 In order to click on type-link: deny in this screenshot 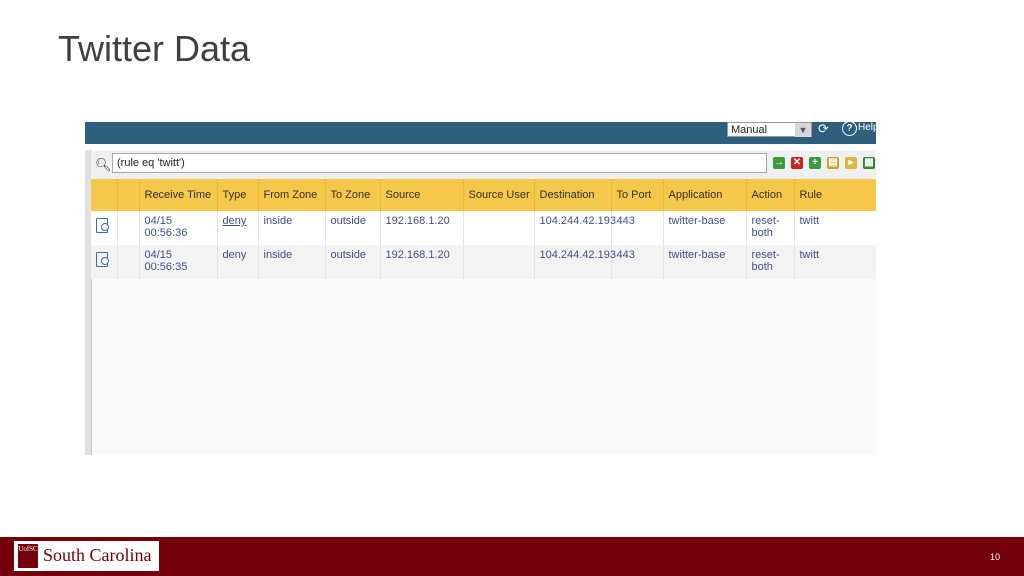, I will do `click(235, 221)`.